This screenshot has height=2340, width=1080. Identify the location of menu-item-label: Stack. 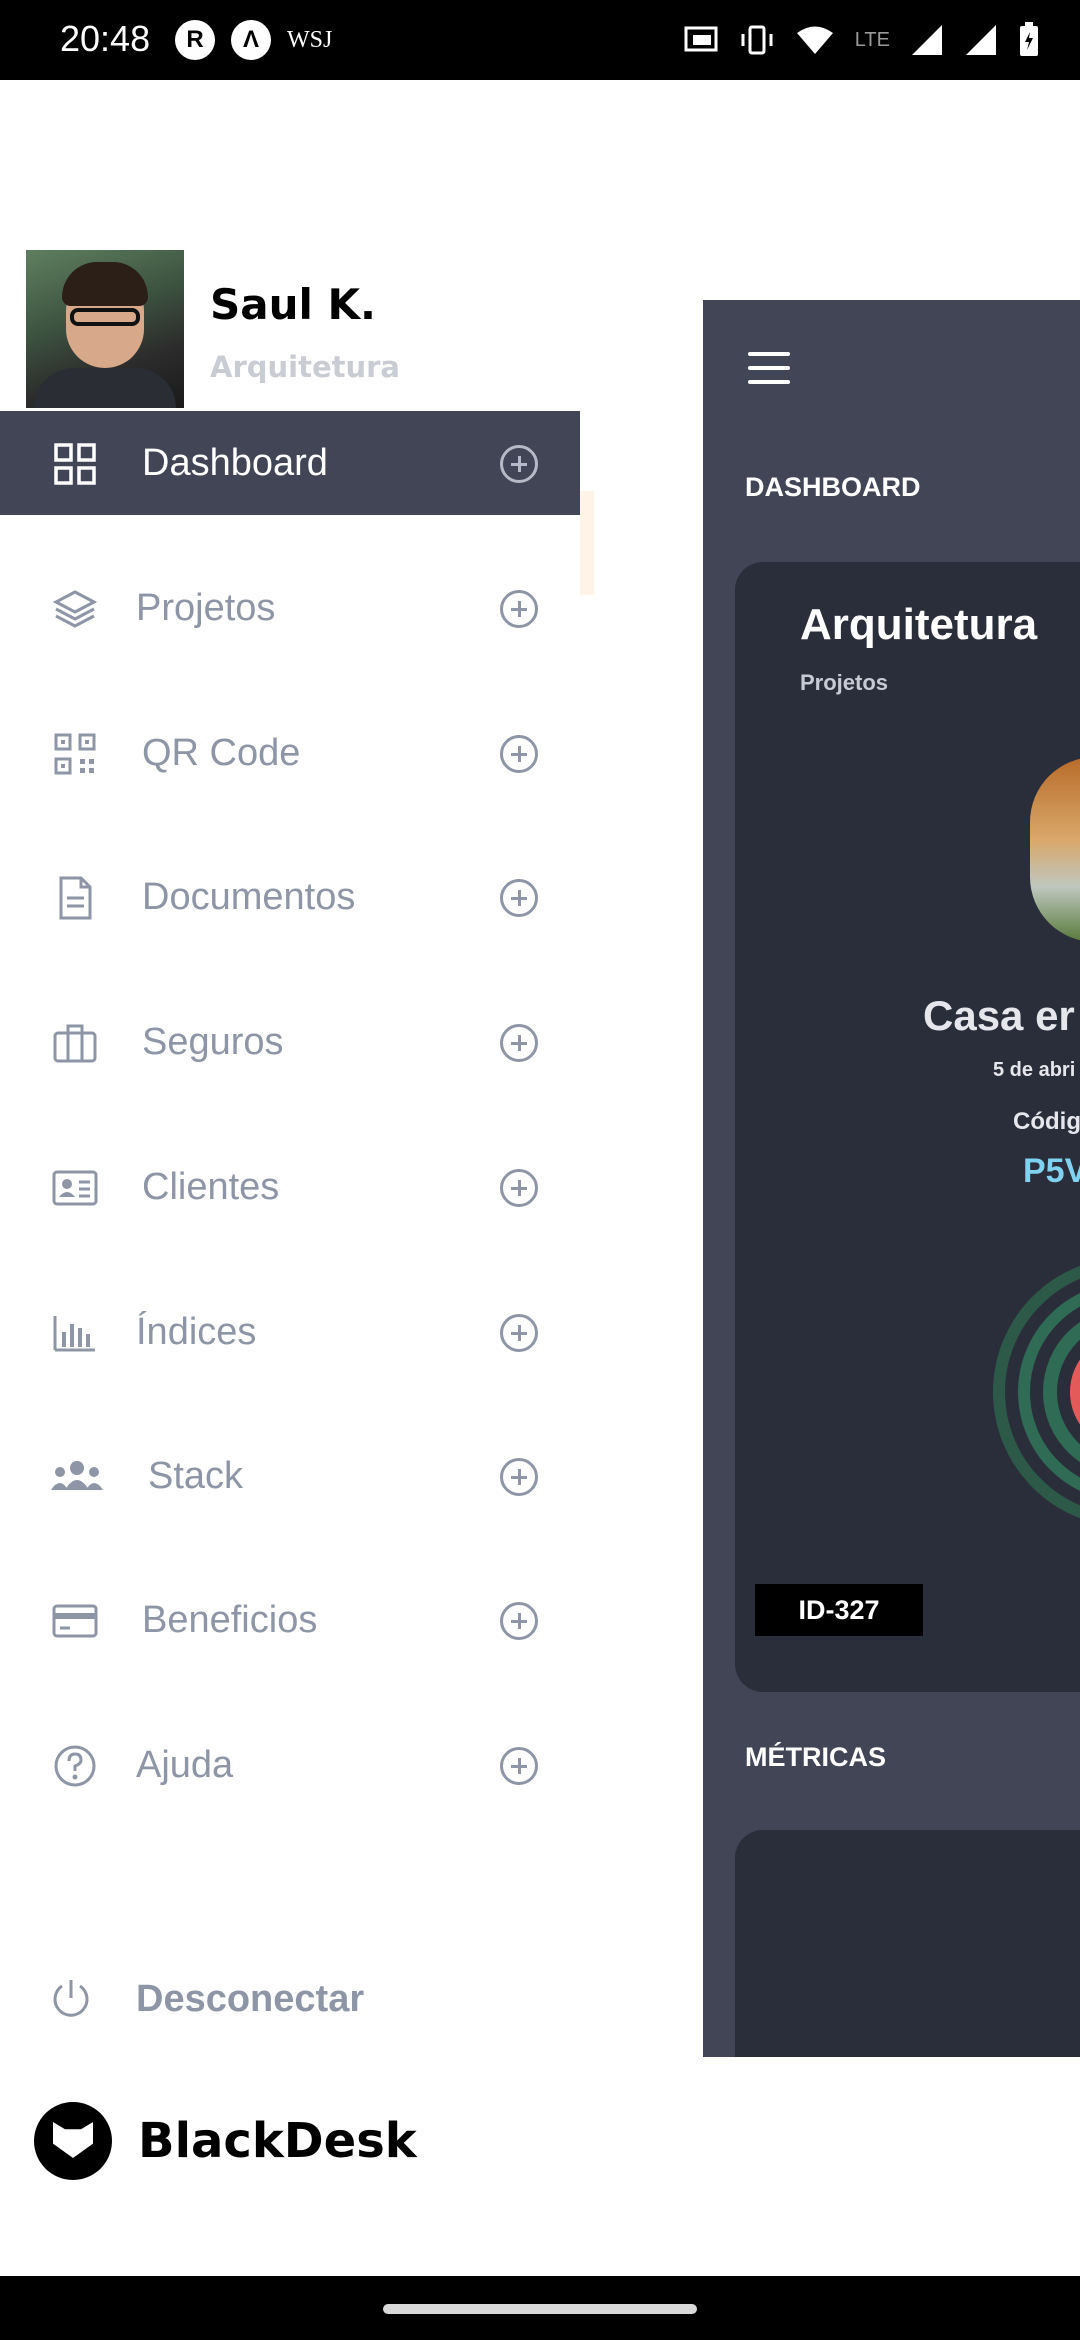
(196, 1476).